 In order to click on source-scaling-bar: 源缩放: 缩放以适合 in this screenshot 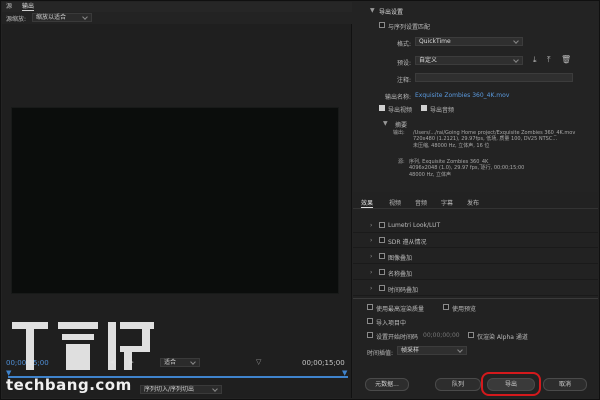, I will do `click(177, 18)`.